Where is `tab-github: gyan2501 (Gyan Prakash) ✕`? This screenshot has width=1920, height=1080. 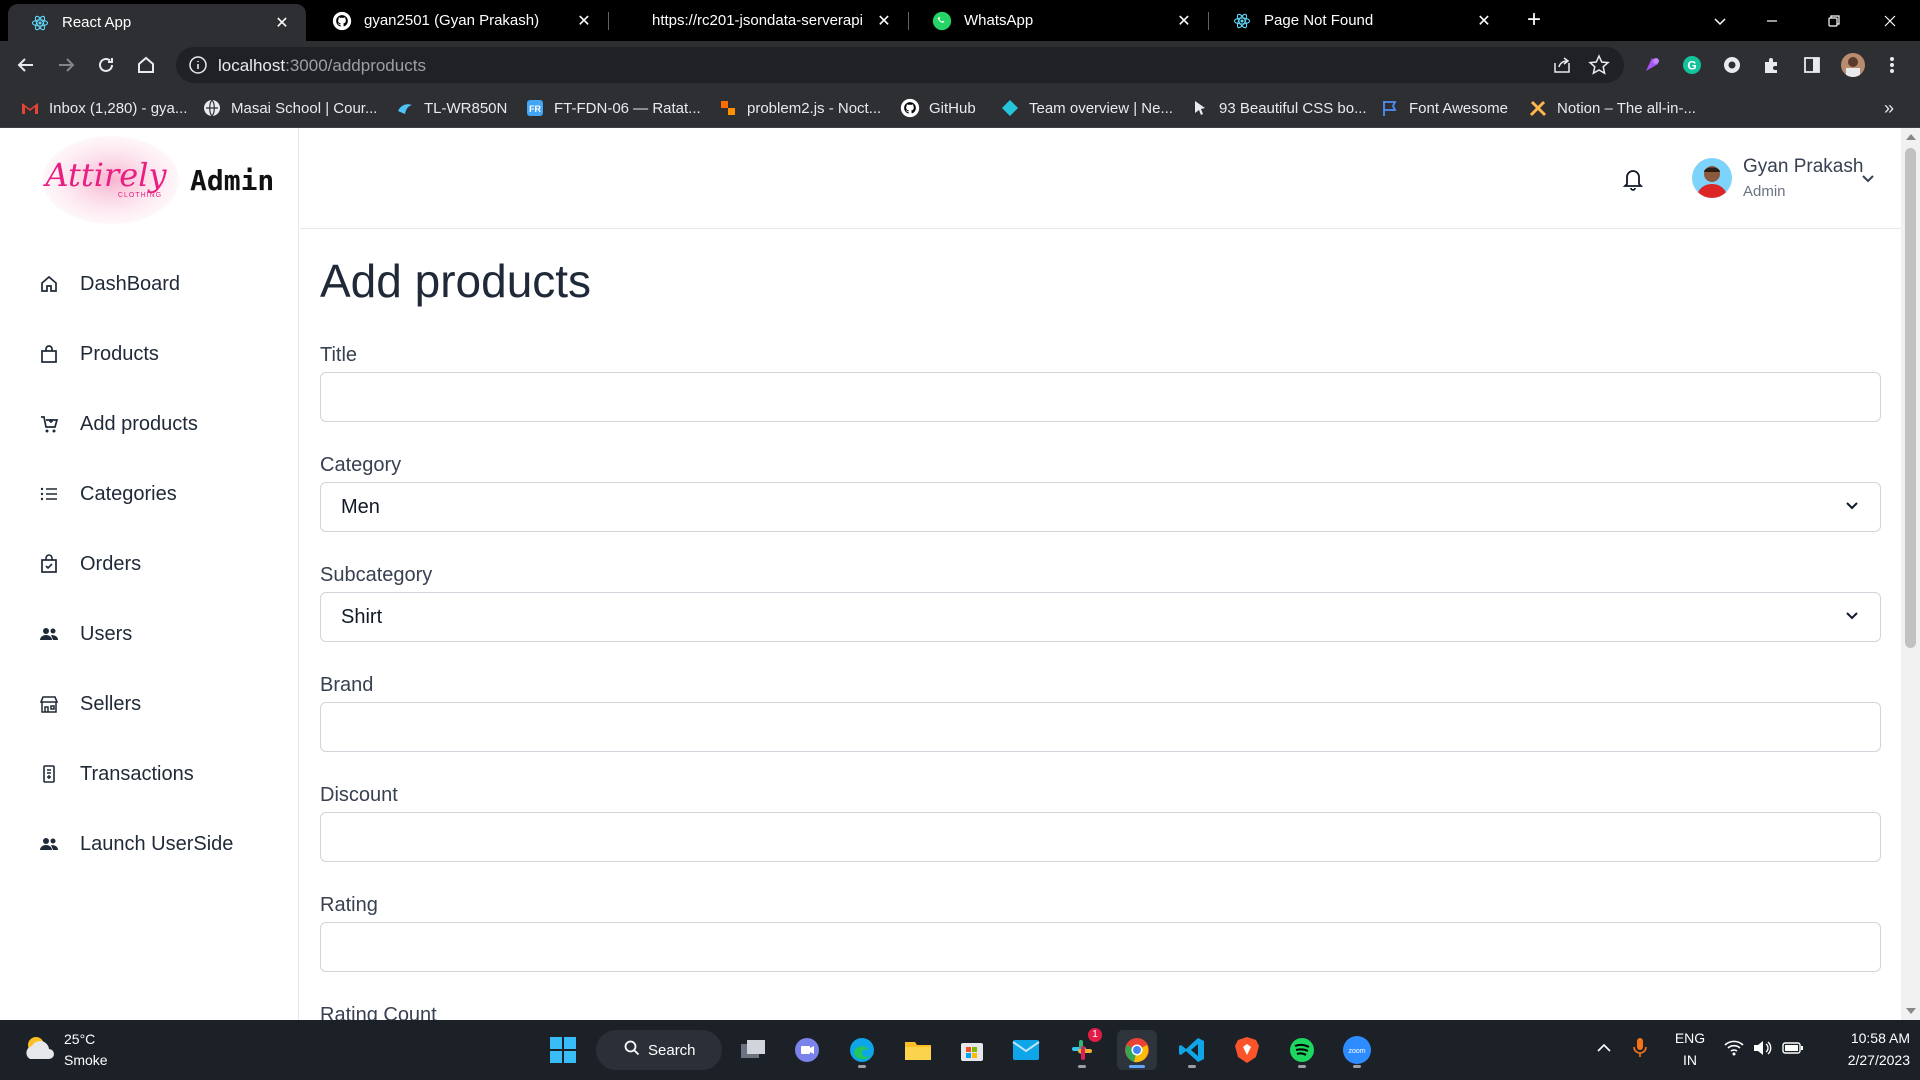 tab-github: gyan2501 (Gyan Prakash) ✕ is located at coordinates (459, 20).